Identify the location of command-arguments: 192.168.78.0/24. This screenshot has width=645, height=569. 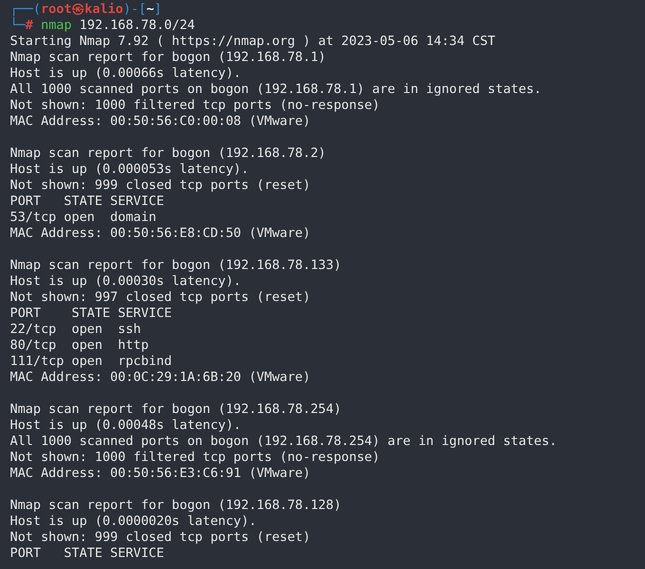
(137, 25).